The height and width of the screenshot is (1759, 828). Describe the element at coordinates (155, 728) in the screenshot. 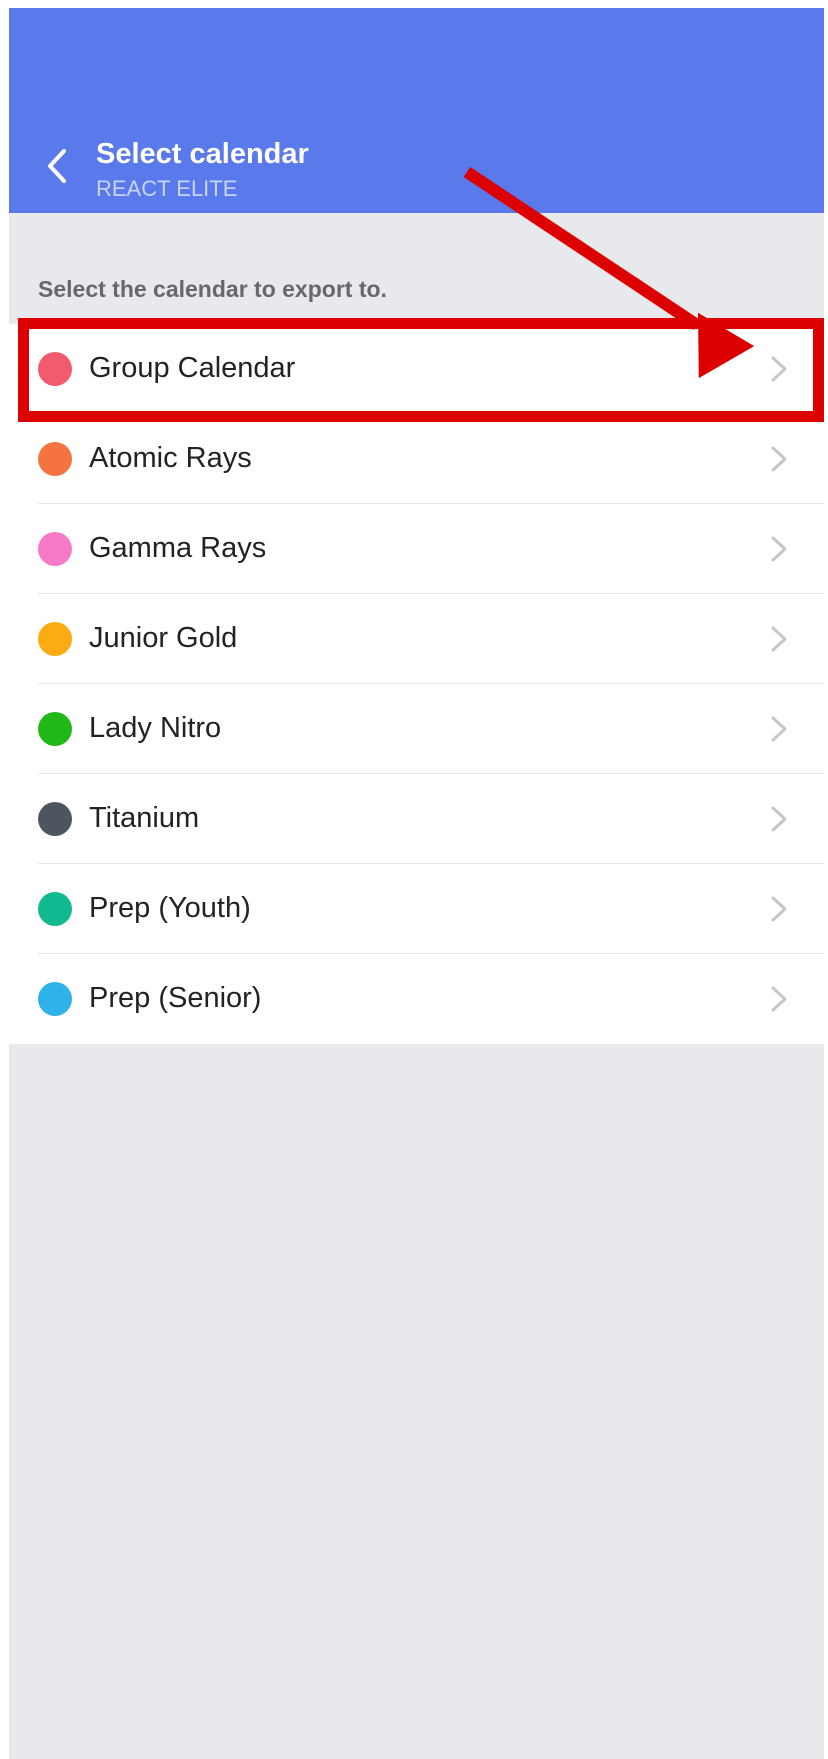

I see `calendar-name: Lady Nitro` at that location.